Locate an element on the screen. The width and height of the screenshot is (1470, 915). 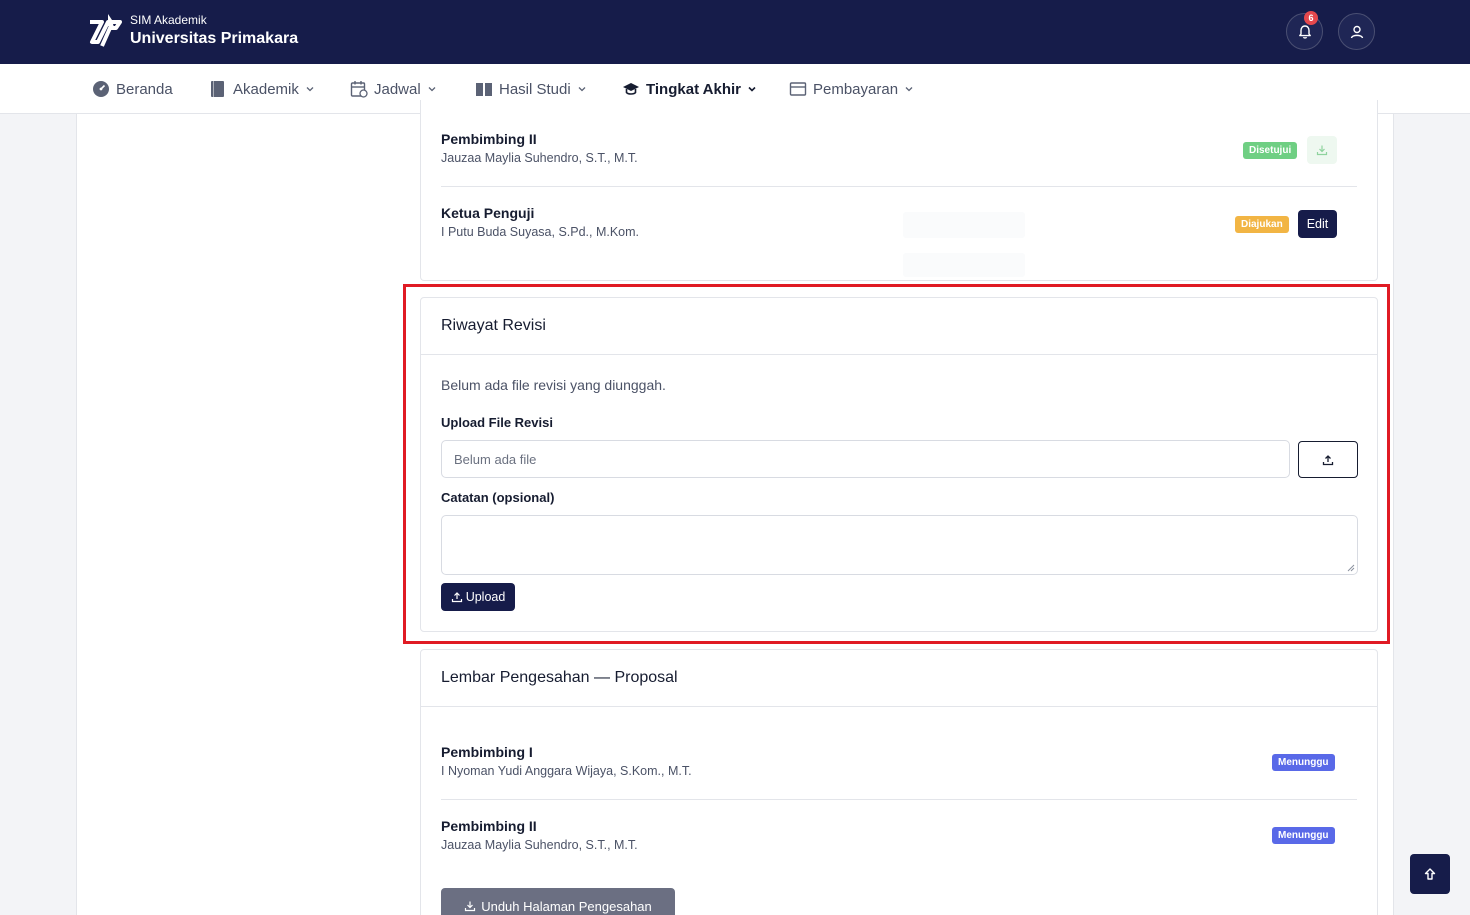
revision-file-input: Belum ada file is located at coordinates (865, 459).